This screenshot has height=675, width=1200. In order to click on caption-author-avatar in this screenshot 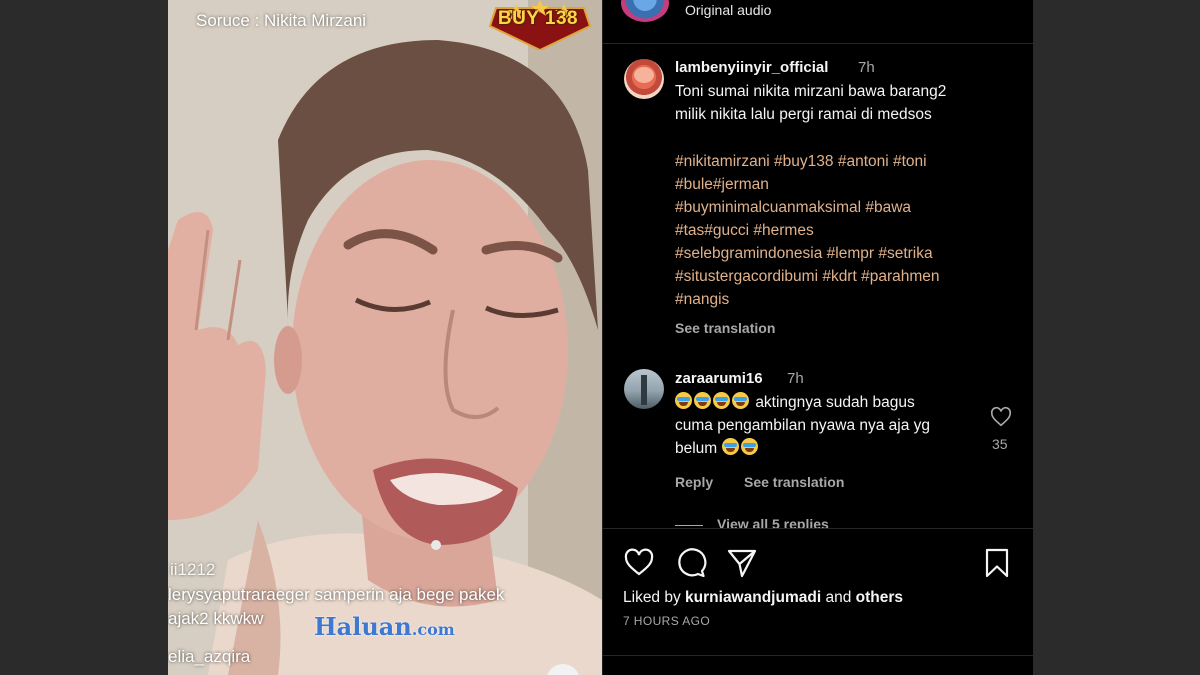, I will do `click(644, 79)`.